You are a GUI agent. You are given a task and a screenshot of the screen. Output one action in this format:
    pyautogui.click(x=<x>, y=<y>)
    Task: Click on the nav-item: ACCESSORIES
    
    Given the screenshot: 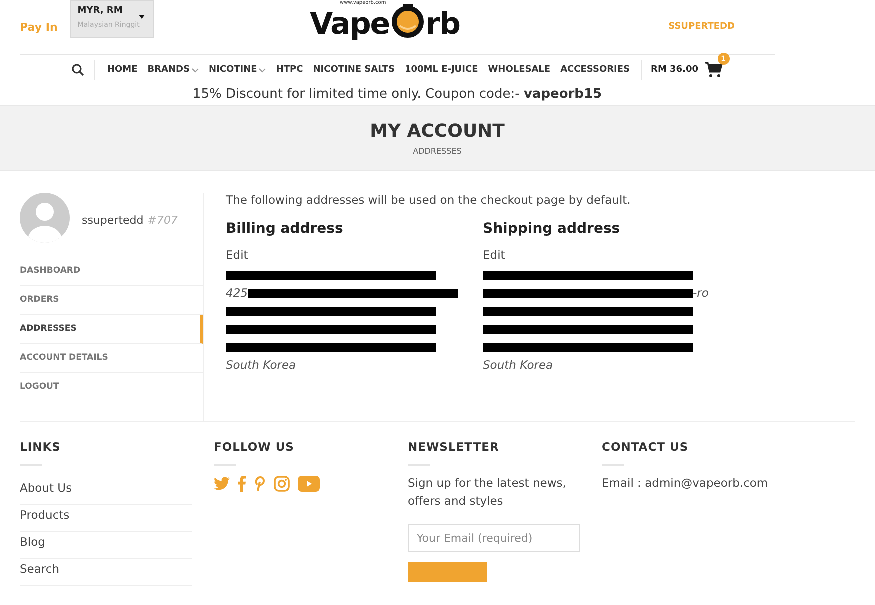 What is the action you would take?
    pyautogui.click(x=595, y=70)
    